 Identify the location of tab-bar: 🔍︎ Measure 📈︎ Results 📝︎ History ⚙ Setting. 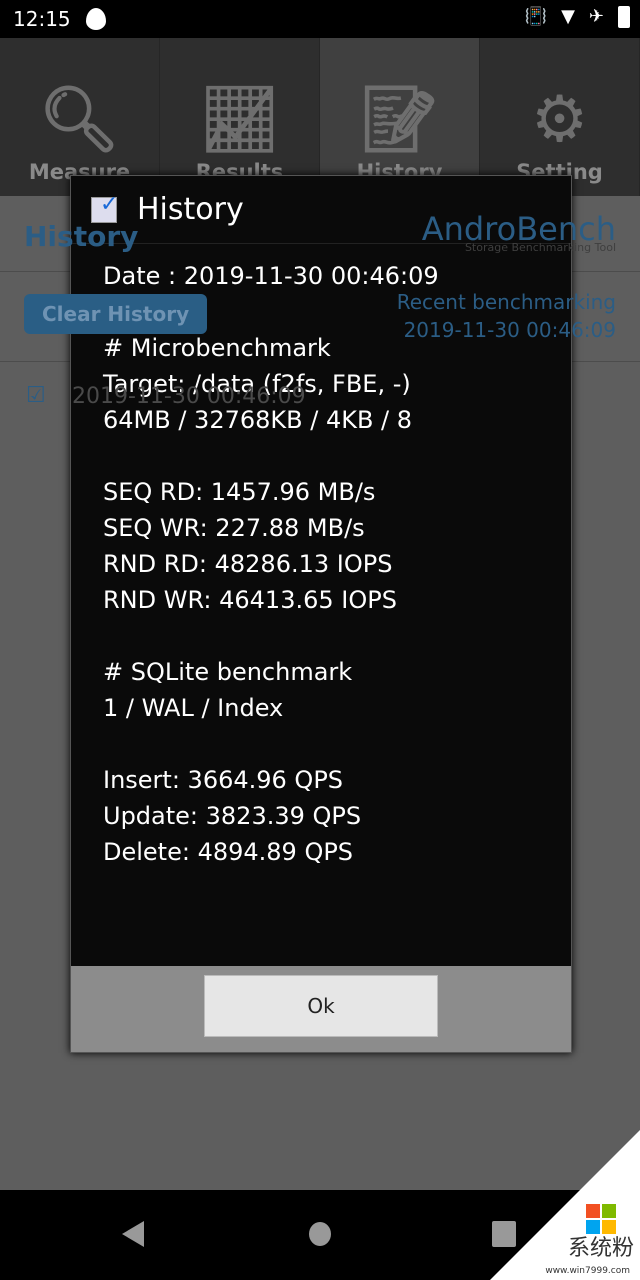
(320, 117).